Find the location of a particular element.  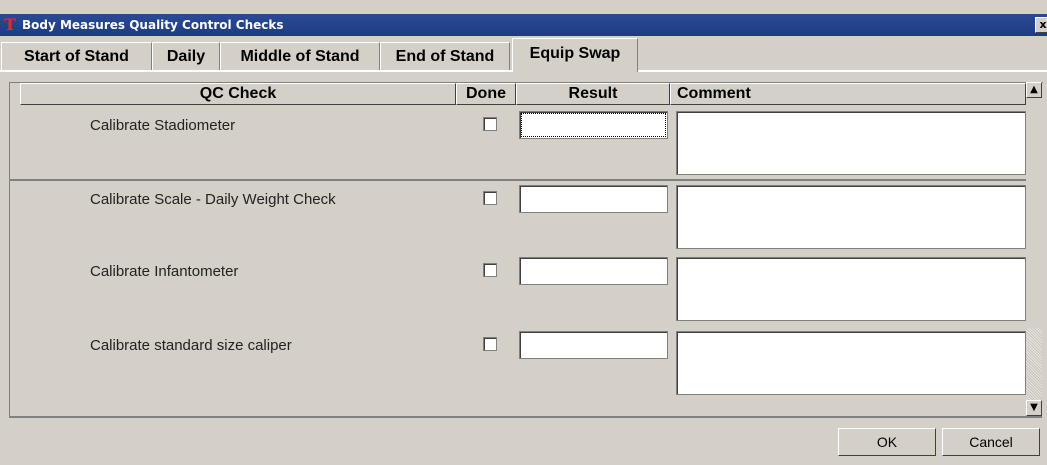

tab-middle-of-stand: Middle of Stand is located at coordinates (300, 56).